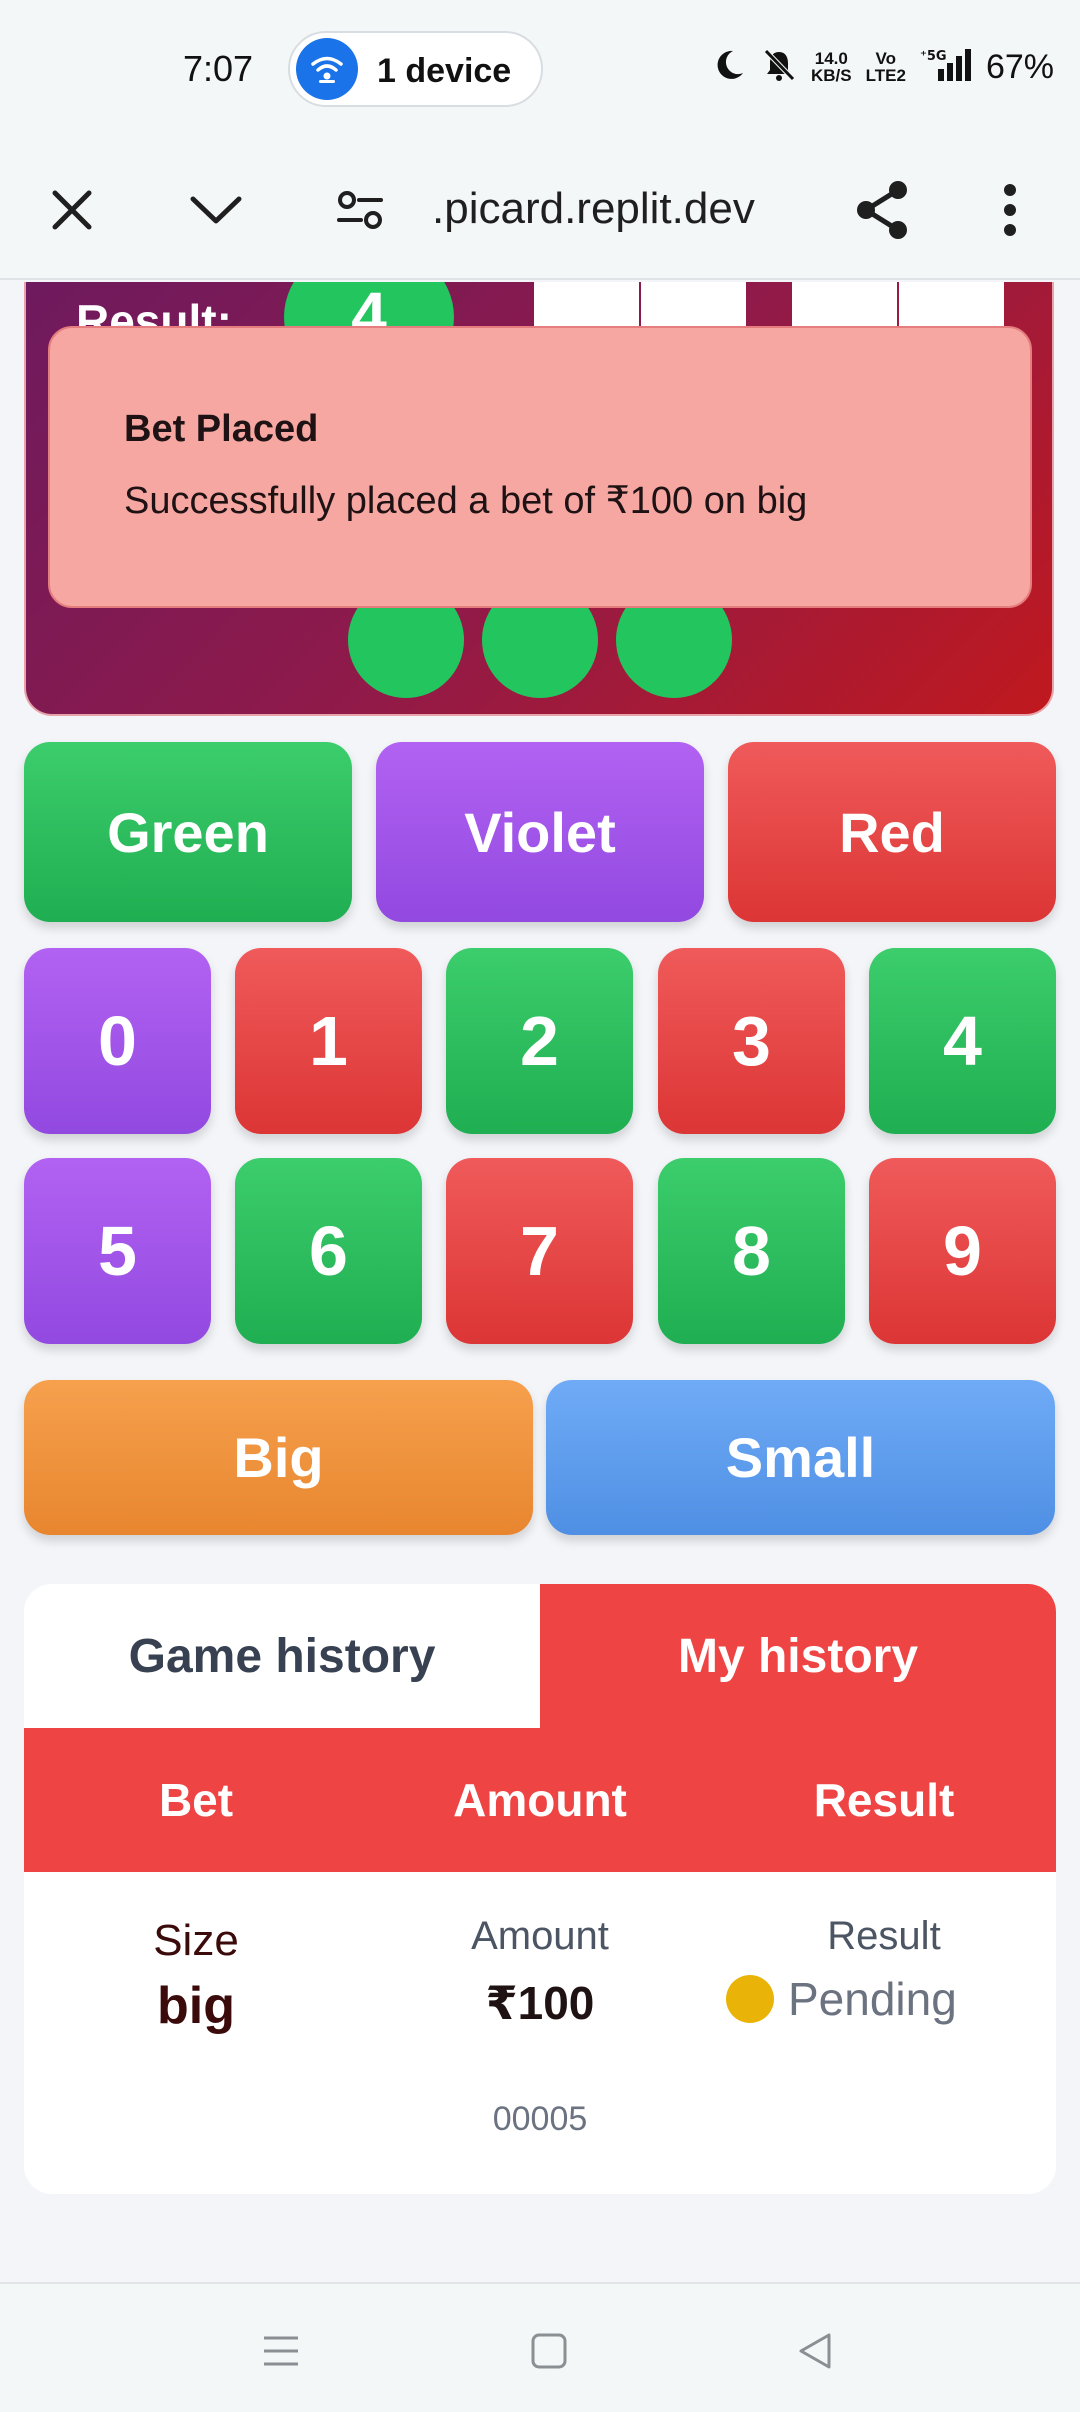 This screenshot has width=1080, height=2412. I want to click on bet-number-3-button: 3, so click(751, 1041).